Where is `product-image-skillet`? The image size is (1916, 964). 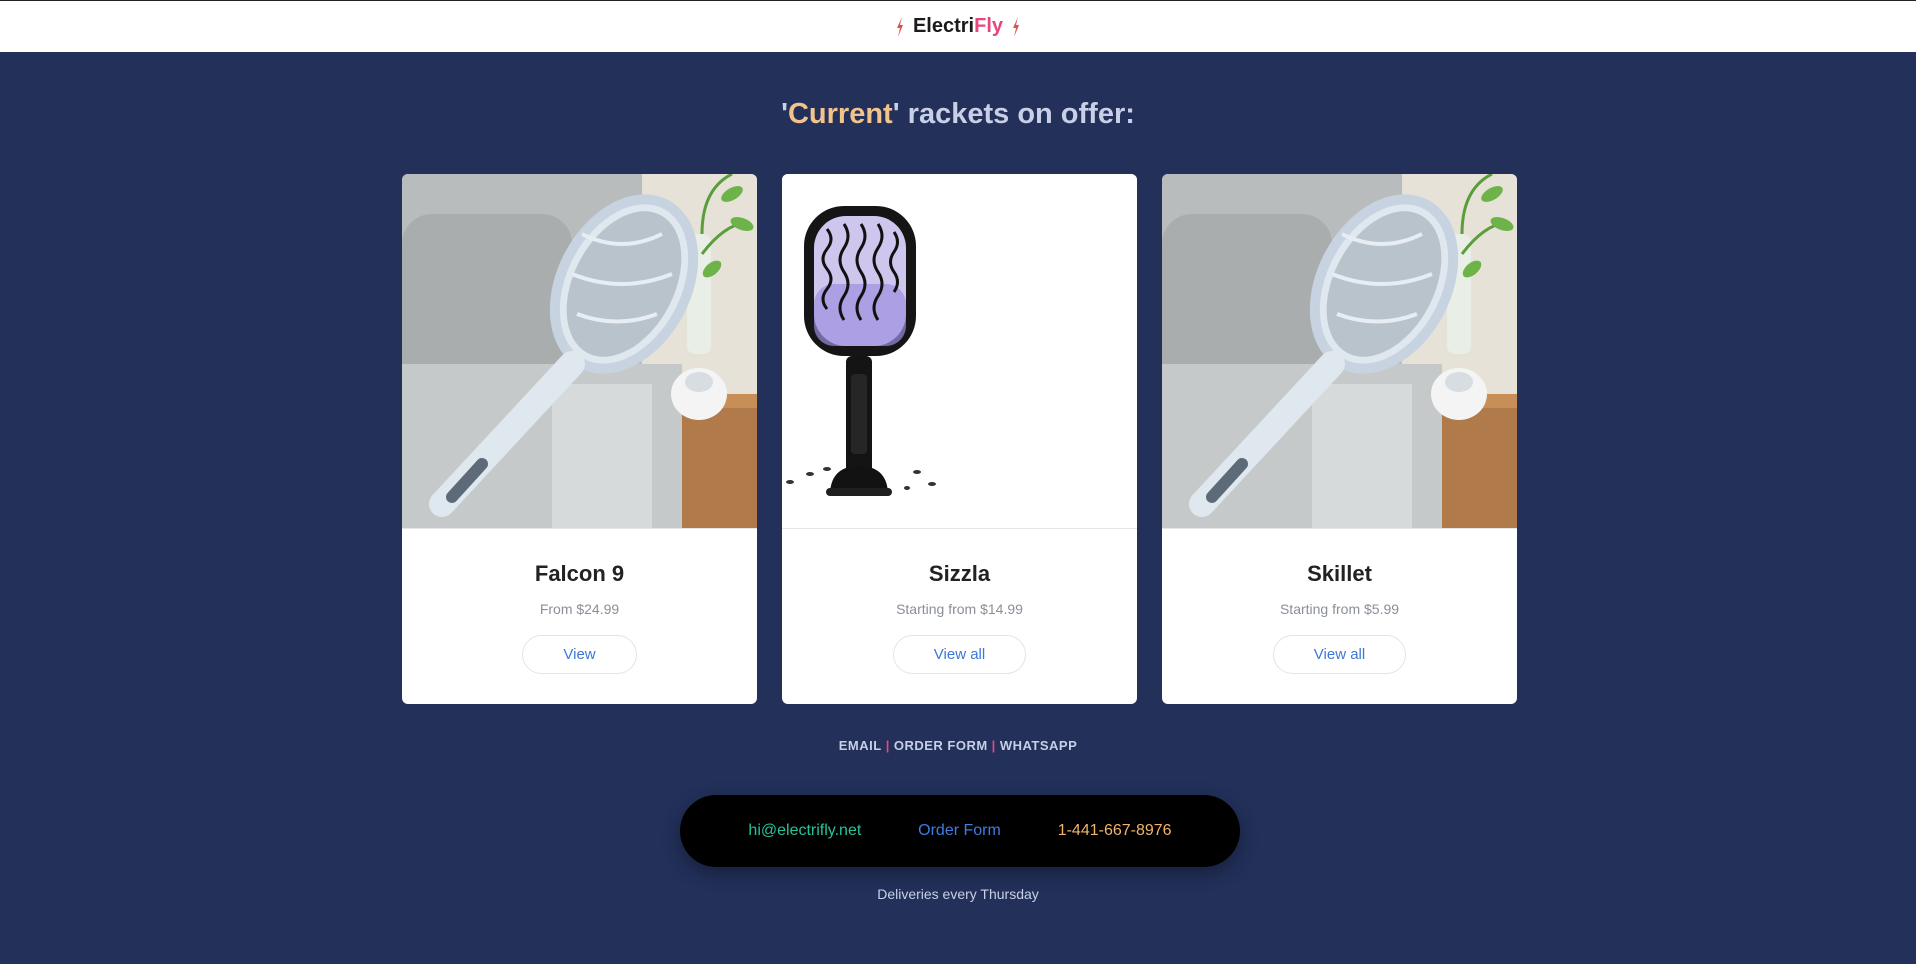
product-image-skillet is located at coordinates (1339, 351).